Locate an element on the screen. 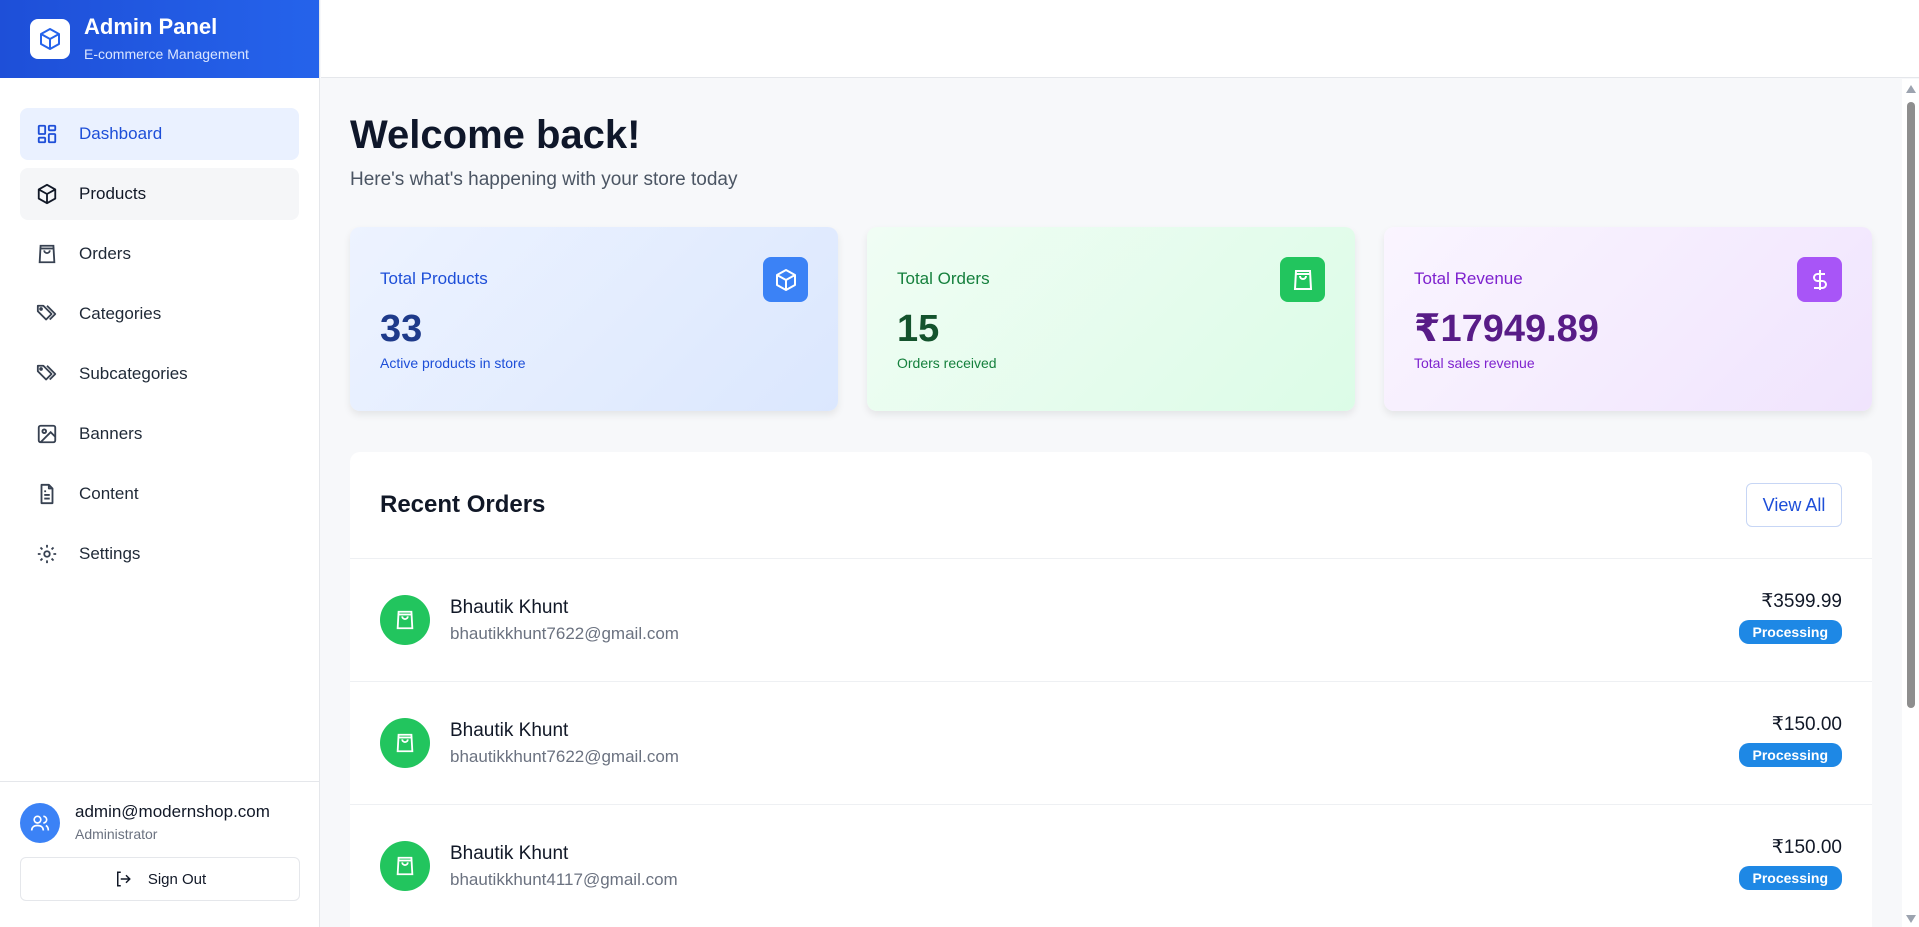 Image resolution: width=1919 pixels, height=927 pixels. sidebar-item-label: Content is located at coordinates (109, 493).